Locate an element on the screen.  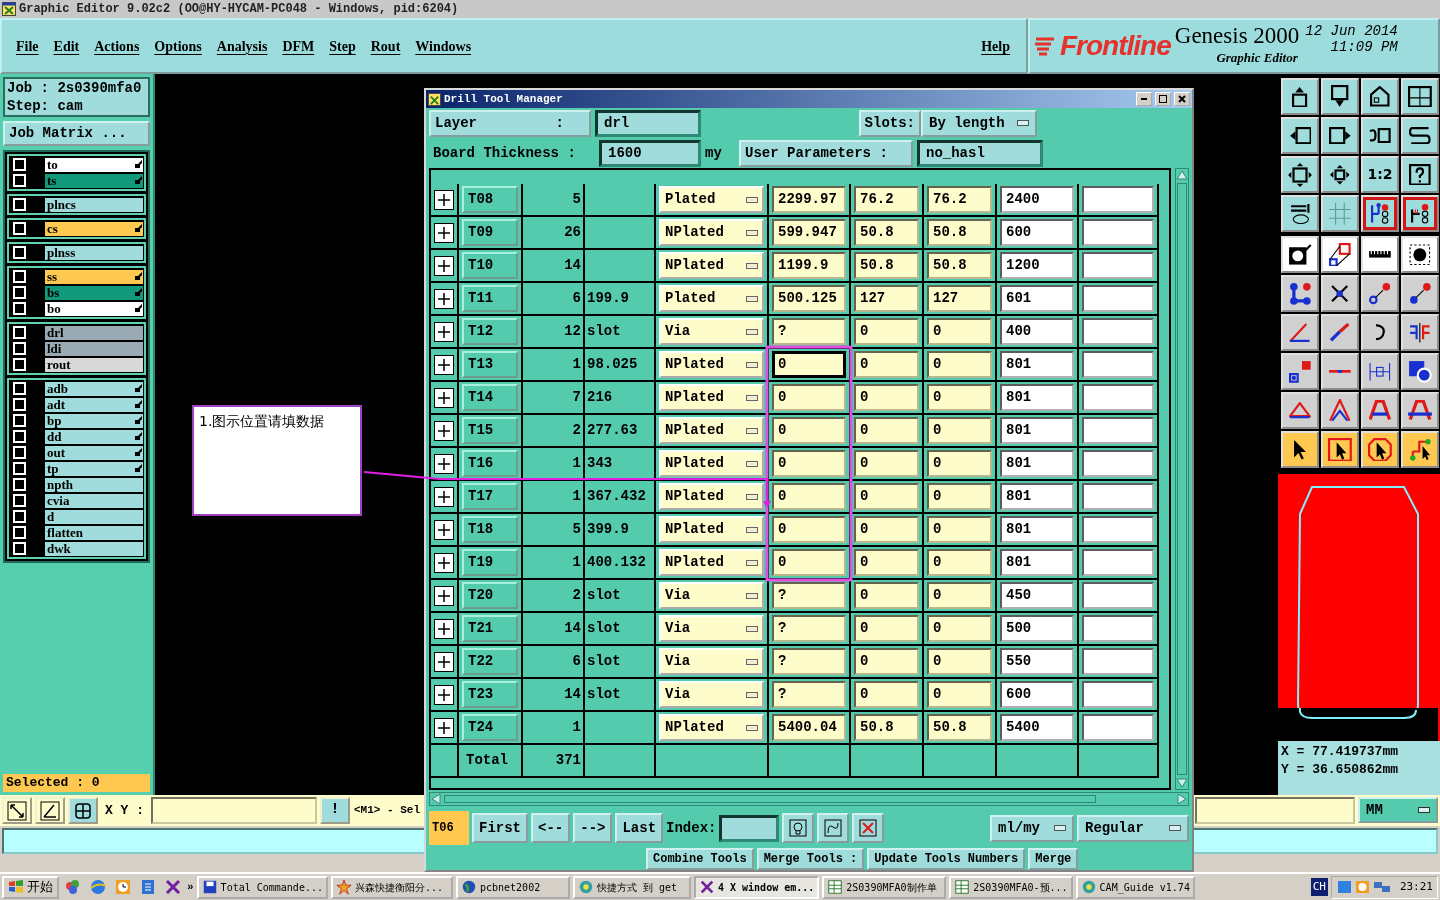
language-indicator: CH is located at coordinates (1319, 887).